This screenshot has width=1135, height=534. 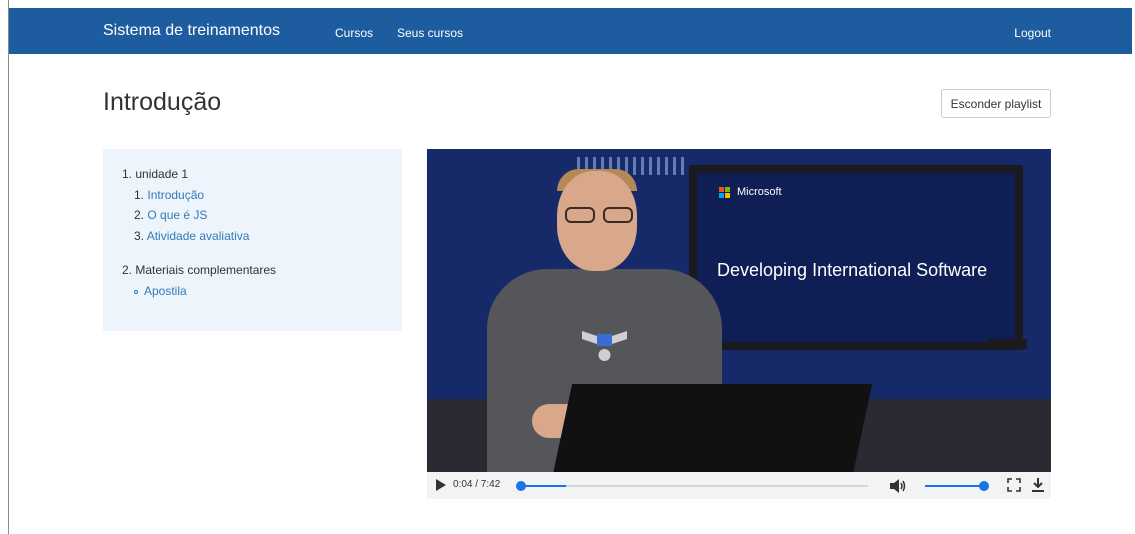 I want to click on screen-brand: Microsoft, so click(x=759, y=192).